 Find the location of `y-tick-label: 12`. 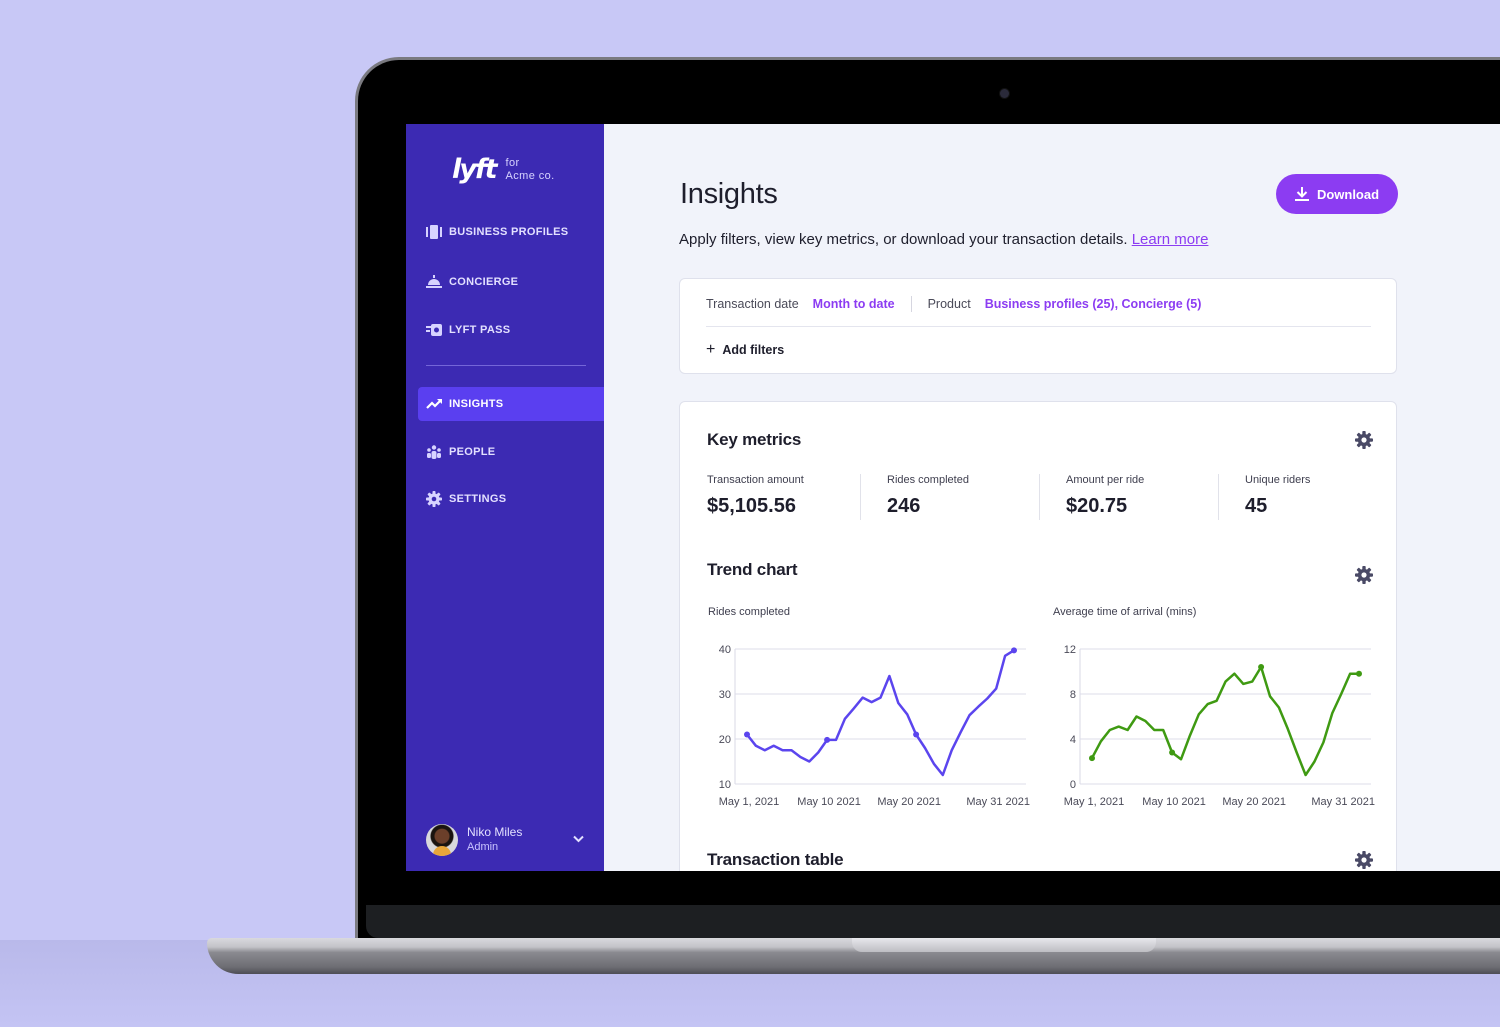

y-tick-label: 12 is located at coordinates (1070, 650).